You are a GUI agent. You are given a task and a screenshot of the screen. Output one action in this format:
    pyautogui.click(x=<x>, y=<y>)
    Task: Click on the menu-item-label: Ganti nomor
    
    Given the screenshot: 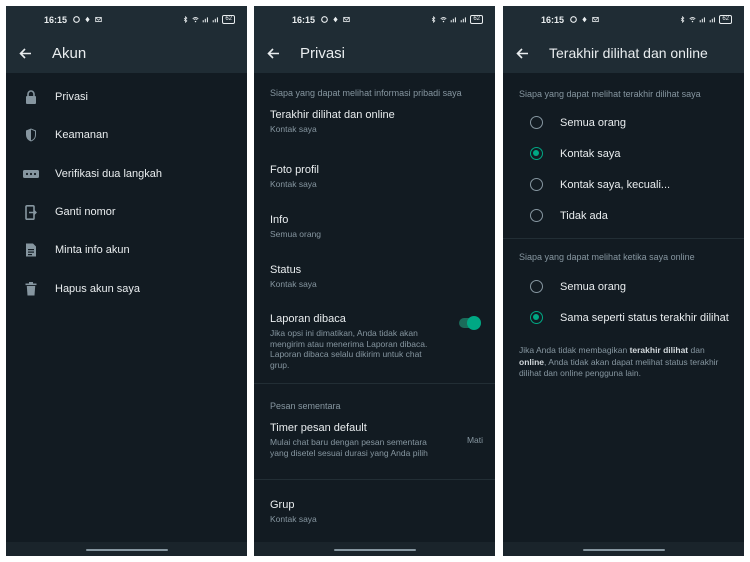 What is the action you would take?
    pyautogui.click(x=85, y=212)
    